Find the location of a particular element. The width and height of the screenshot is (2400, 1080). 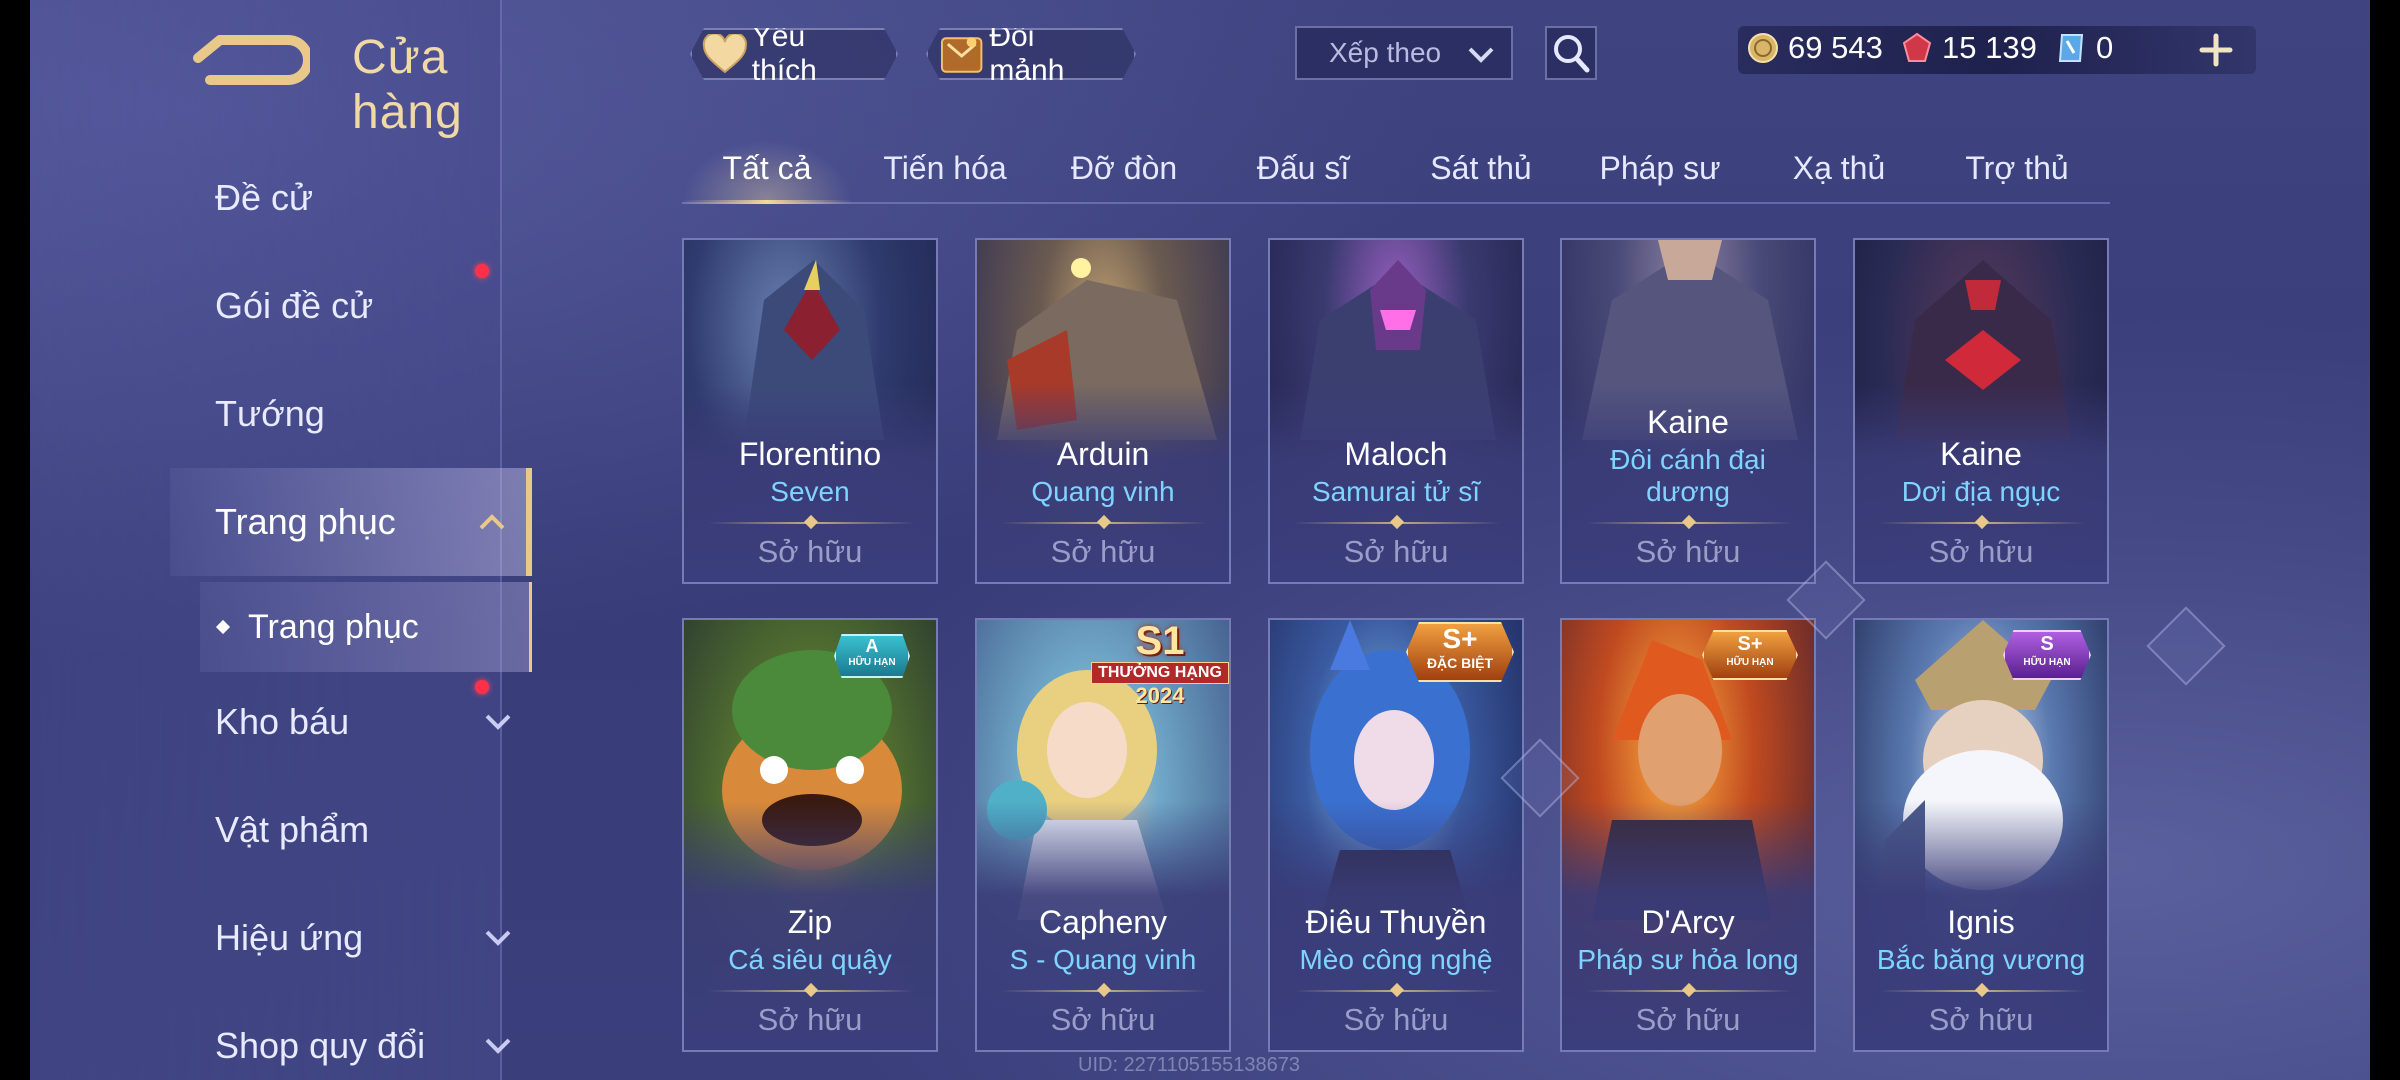

sidebar-item-label: Tướng is located at coordinates (270, 413).